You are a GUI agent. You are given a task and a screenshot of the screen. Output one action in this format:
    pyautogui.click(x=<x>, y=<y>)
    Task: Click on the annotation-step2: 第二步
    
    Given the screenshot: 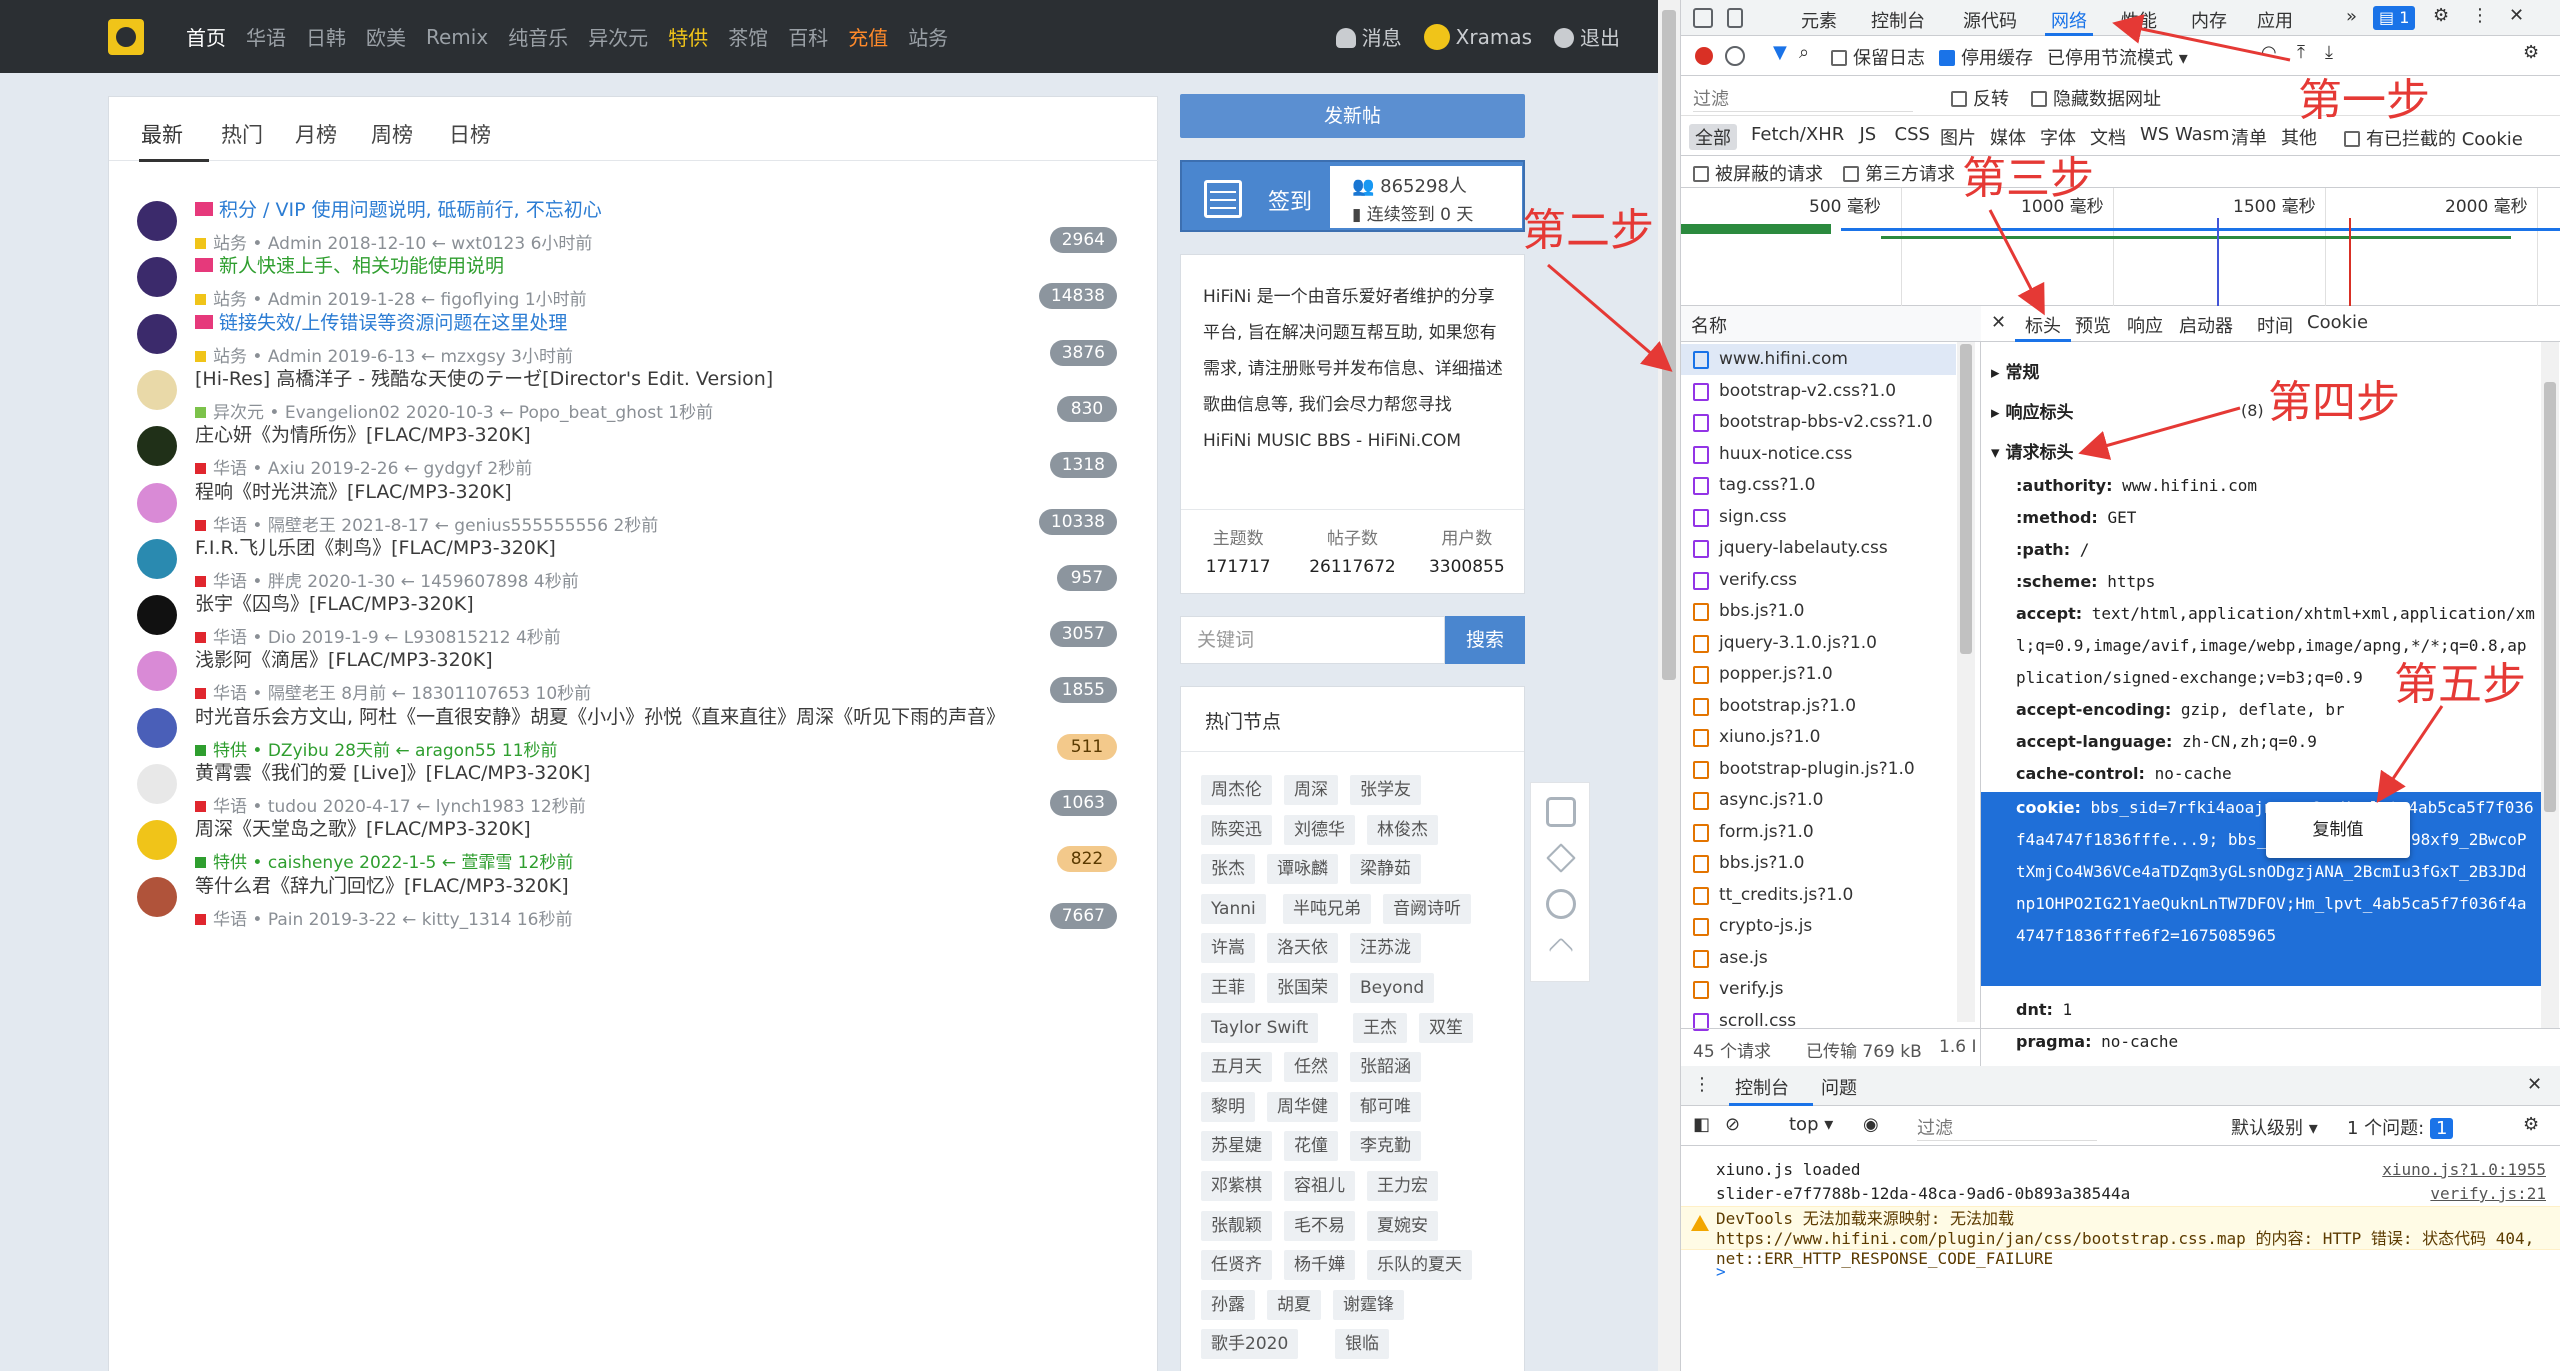 What is the action you would take?
    pyautogui.click(x=1588, y=230)
    